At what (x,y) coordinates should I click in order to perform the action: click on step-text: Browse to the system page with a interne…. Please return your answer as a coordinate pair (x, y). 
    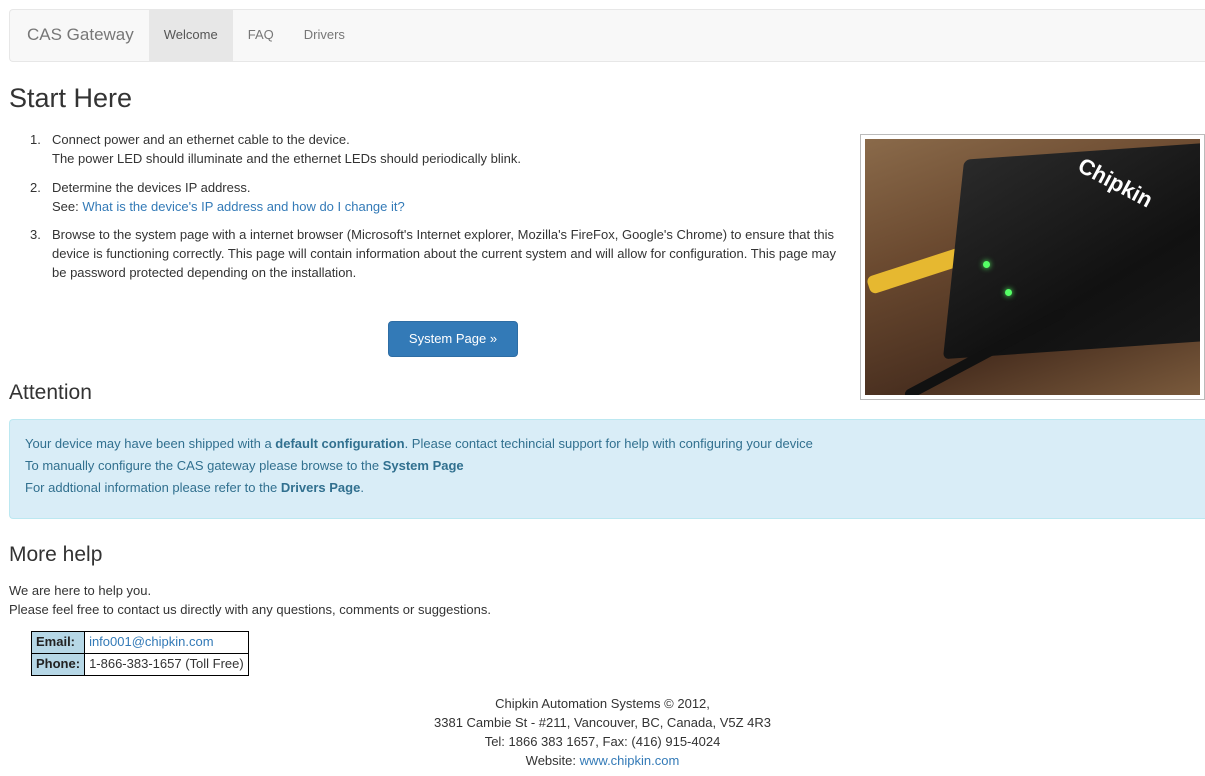
    Looking at the image, I should click on (444, 254).